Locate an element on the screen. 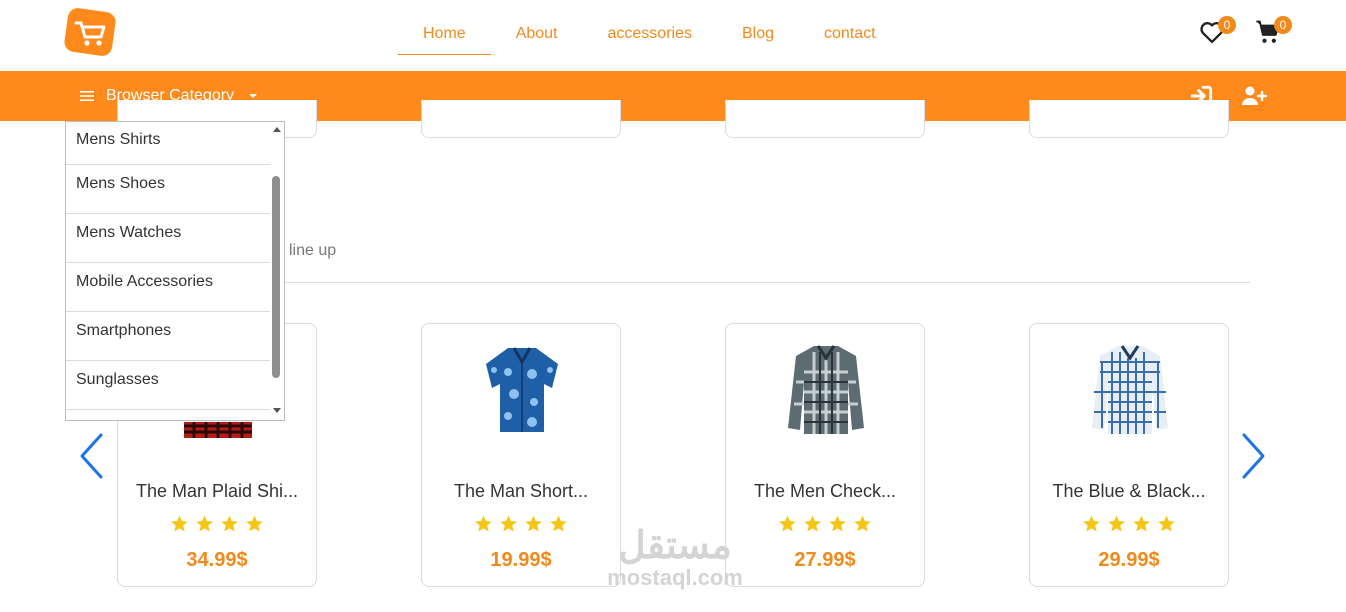 The width and height of the screenshot is (1346, 612). wishlist-button: 0 is located at coordinates (1217, 32).